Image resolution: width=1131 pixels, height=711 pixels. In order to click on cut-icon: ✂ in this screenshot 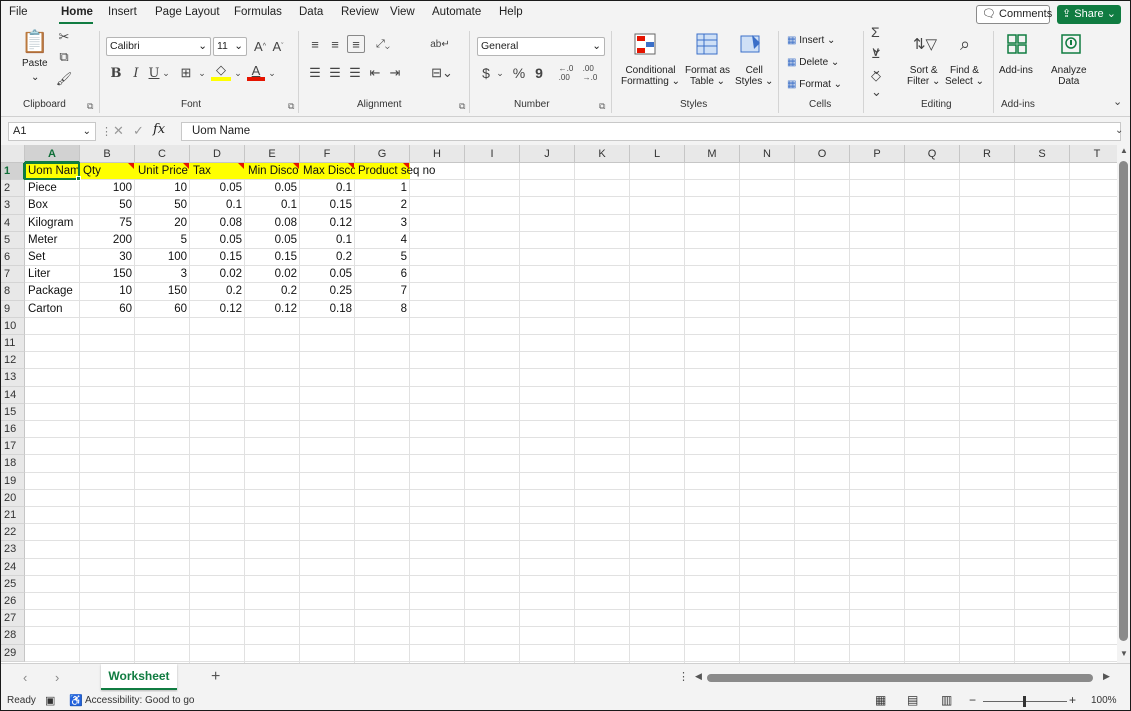, I will do `click(64, 37)`.